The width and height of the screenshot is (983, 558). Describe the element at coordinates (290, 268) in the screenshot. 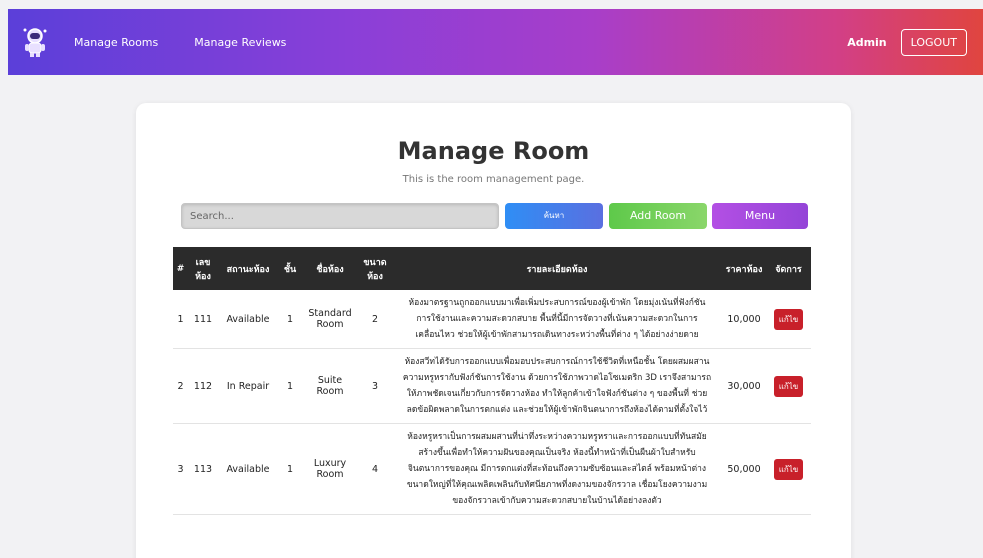

I see `header-floor: ชั้น` at that location.